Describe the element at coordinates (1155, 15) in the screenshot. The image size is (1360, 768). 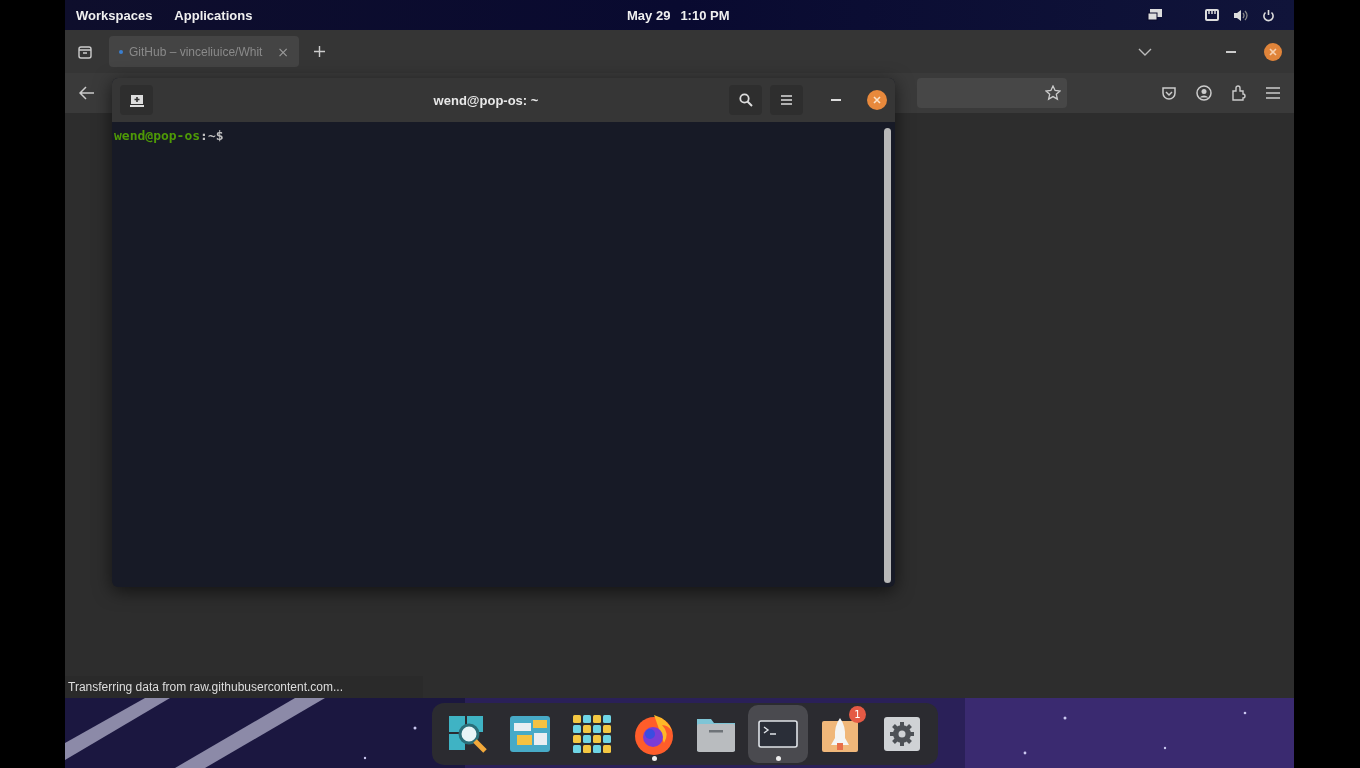
I see `display-icon` at that location.